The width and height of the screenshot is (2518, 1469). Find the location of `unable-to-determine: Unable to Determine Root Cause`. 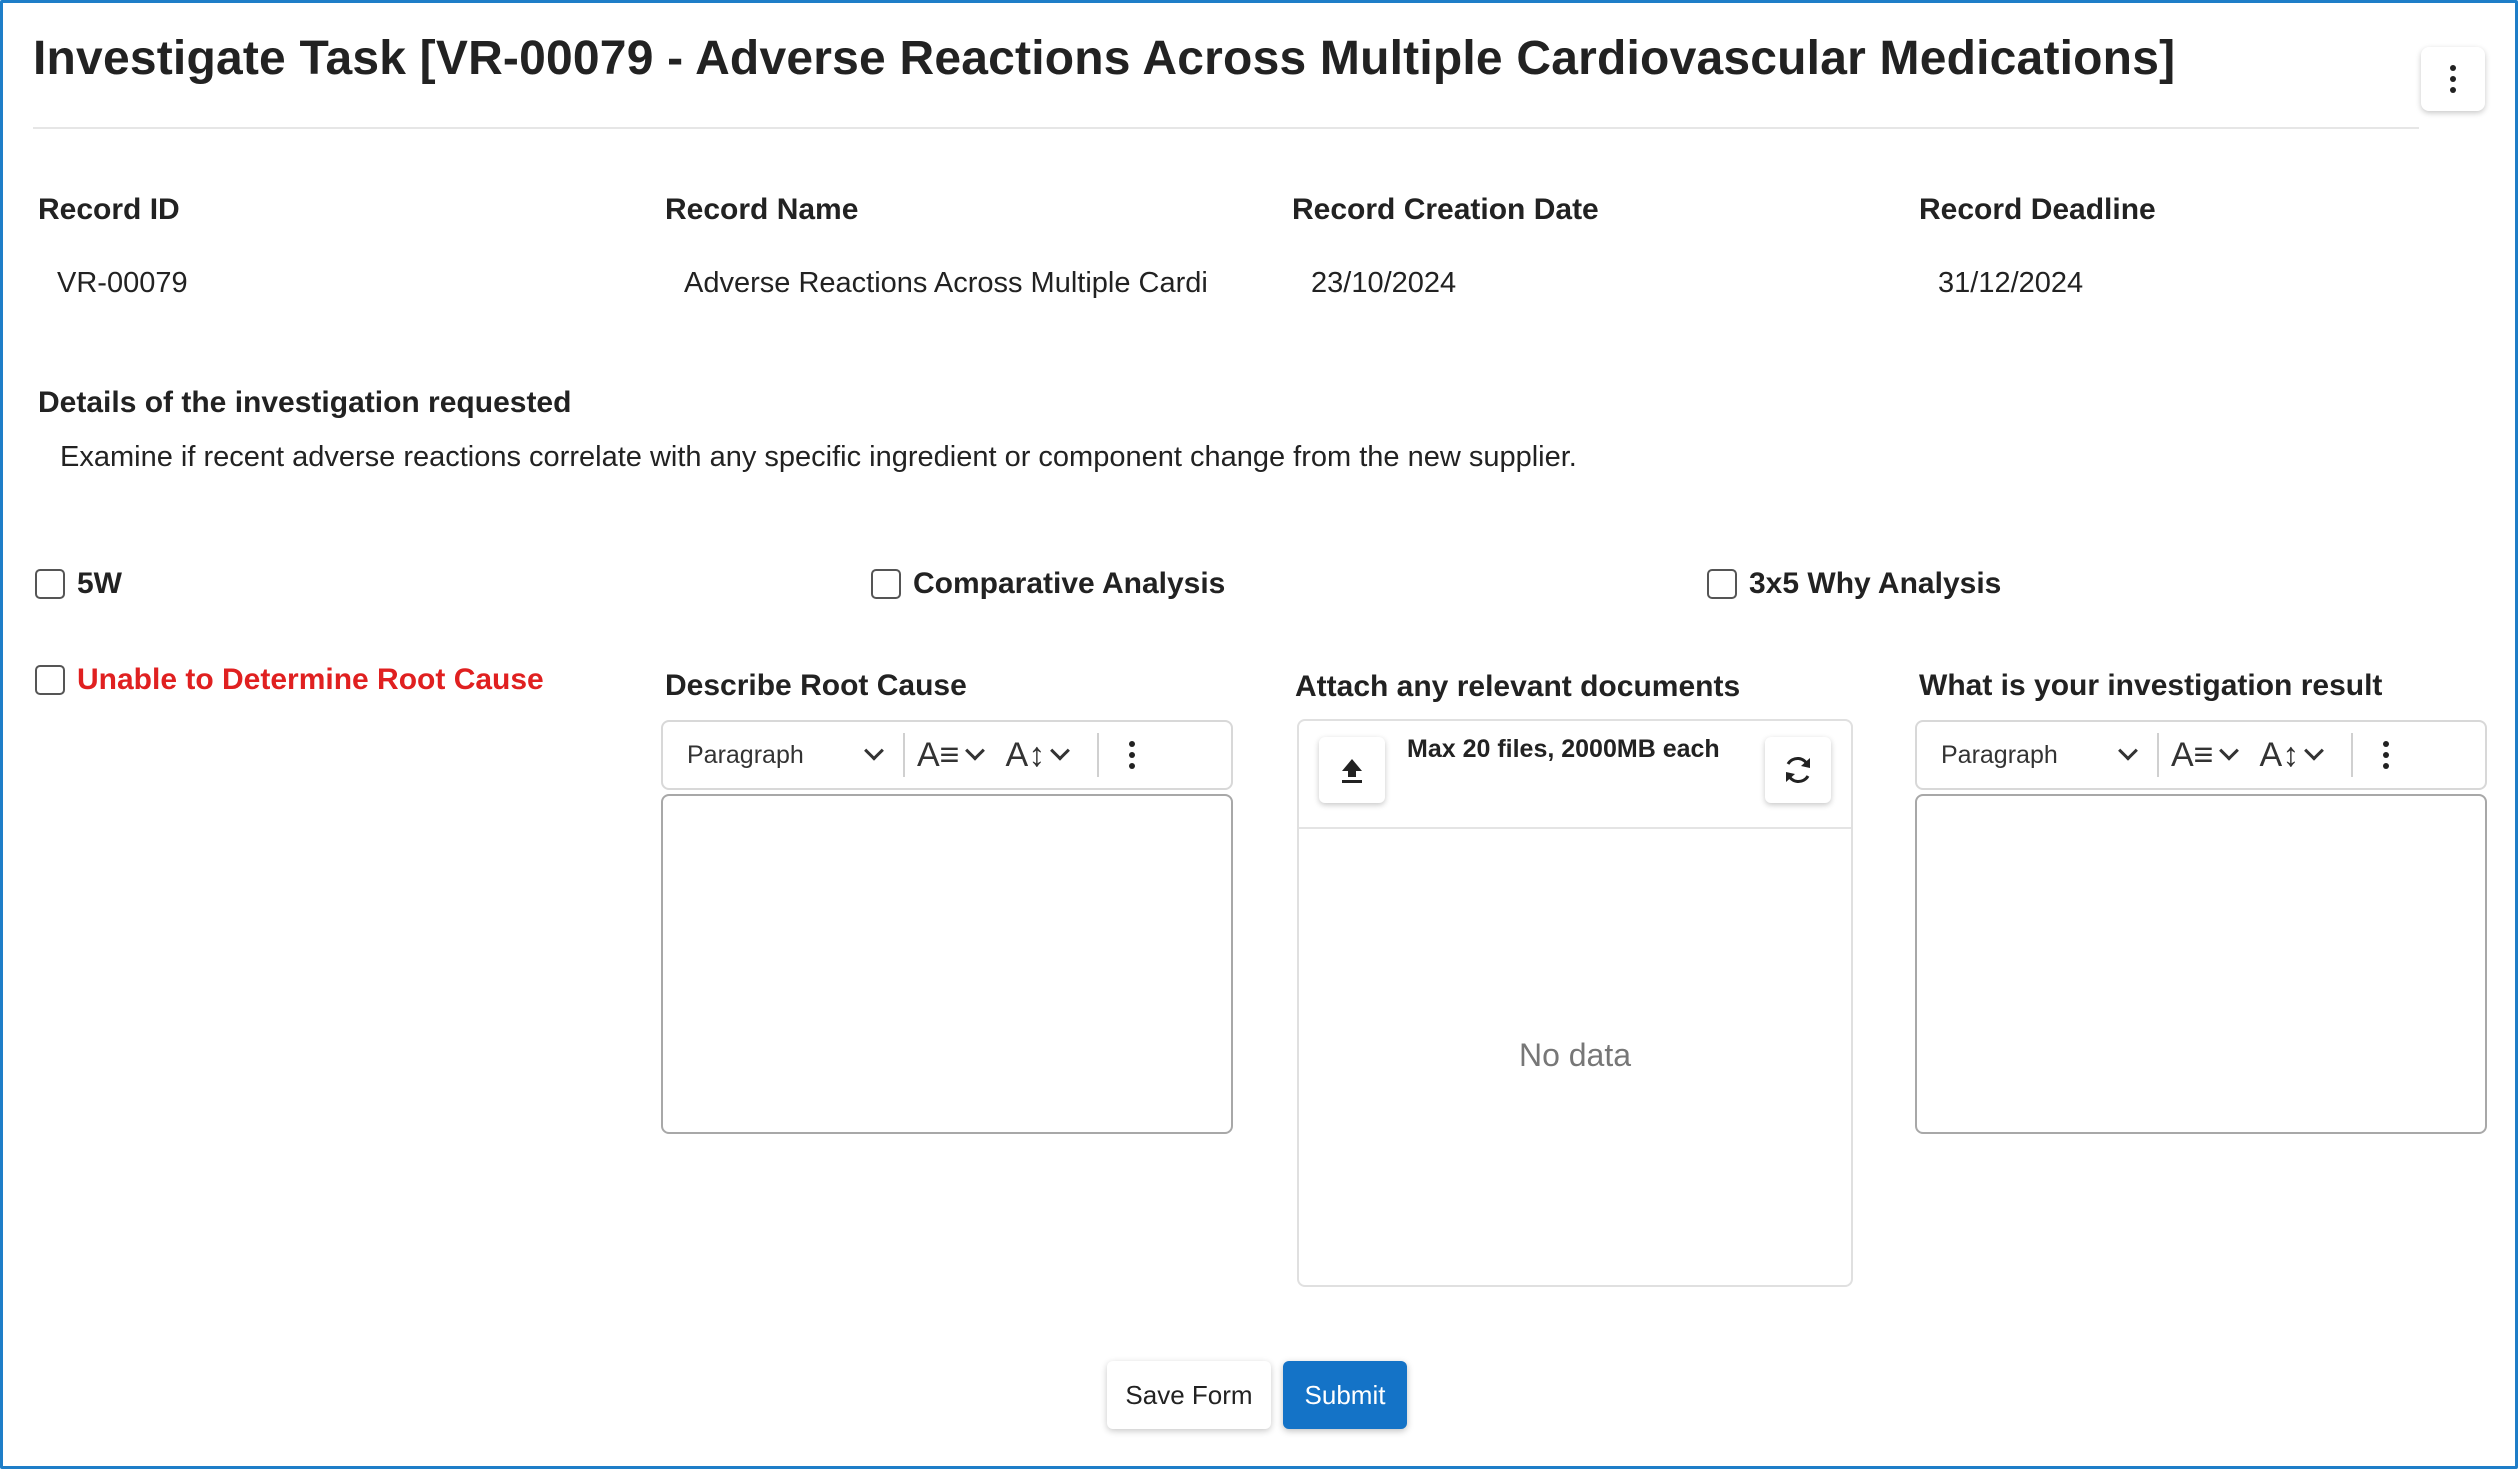

unable-to-determine: Unable to Determine Root Cause is located at coordinates (289, 680).